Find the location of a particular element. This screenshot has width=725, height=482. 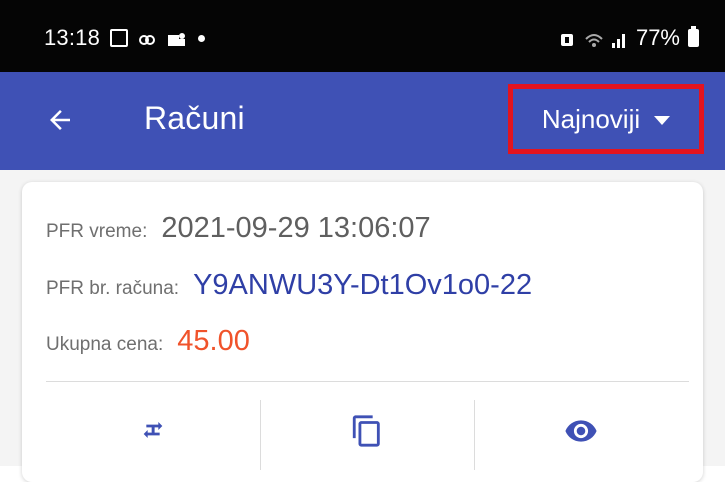

pfr-number-row: PFR br. računa: Y9ANWU3Y-Dt1Ov1o0-22 is located at coordinates (289, 285).